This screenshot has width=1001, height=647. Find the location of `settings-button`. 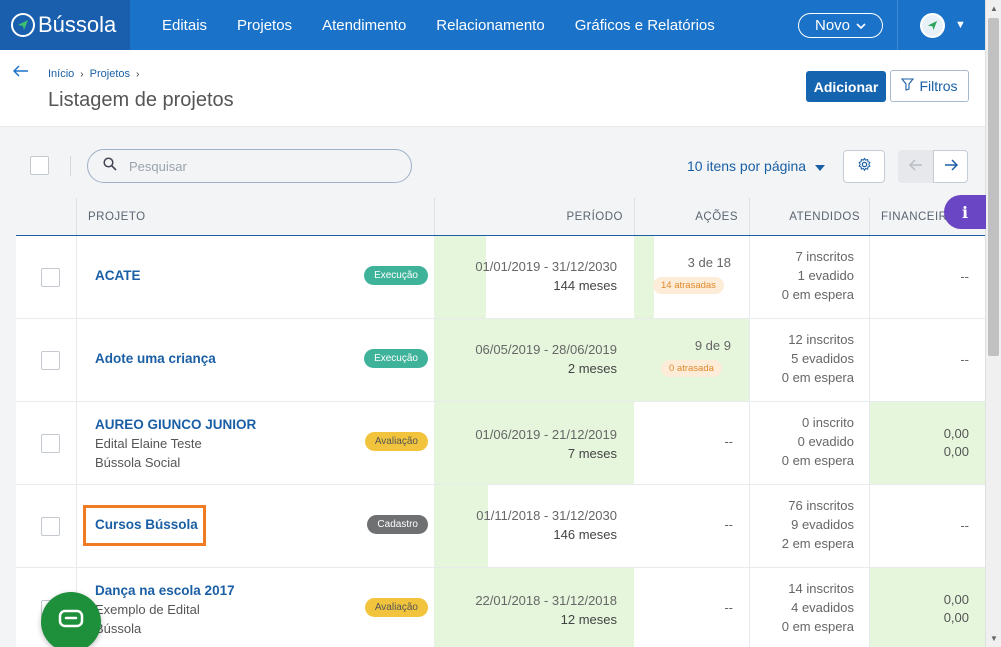

settings-button is located at coordinates (864, 166).